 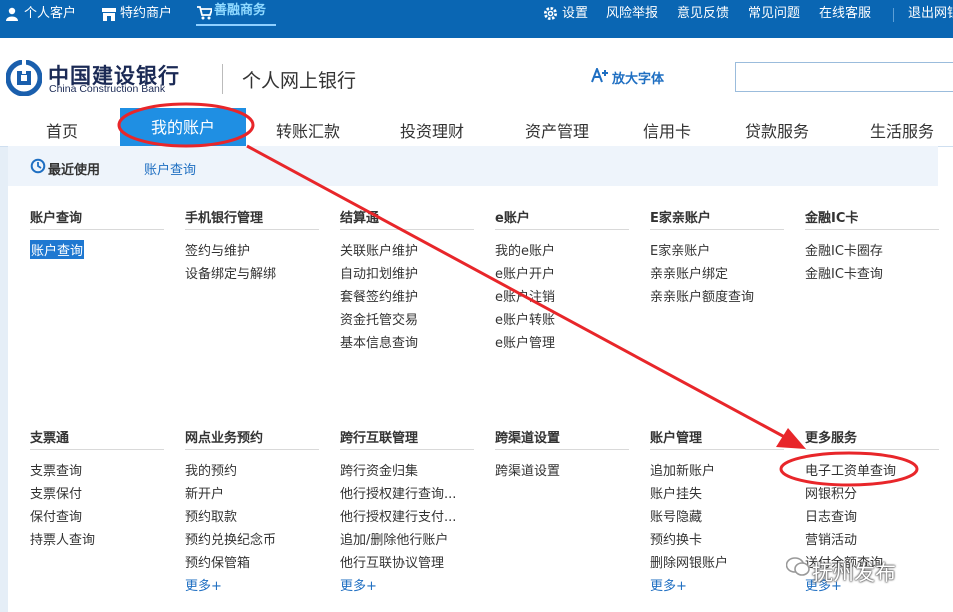 I want to click on menu-item-link: 支票保付, so click(x=56, y=492).